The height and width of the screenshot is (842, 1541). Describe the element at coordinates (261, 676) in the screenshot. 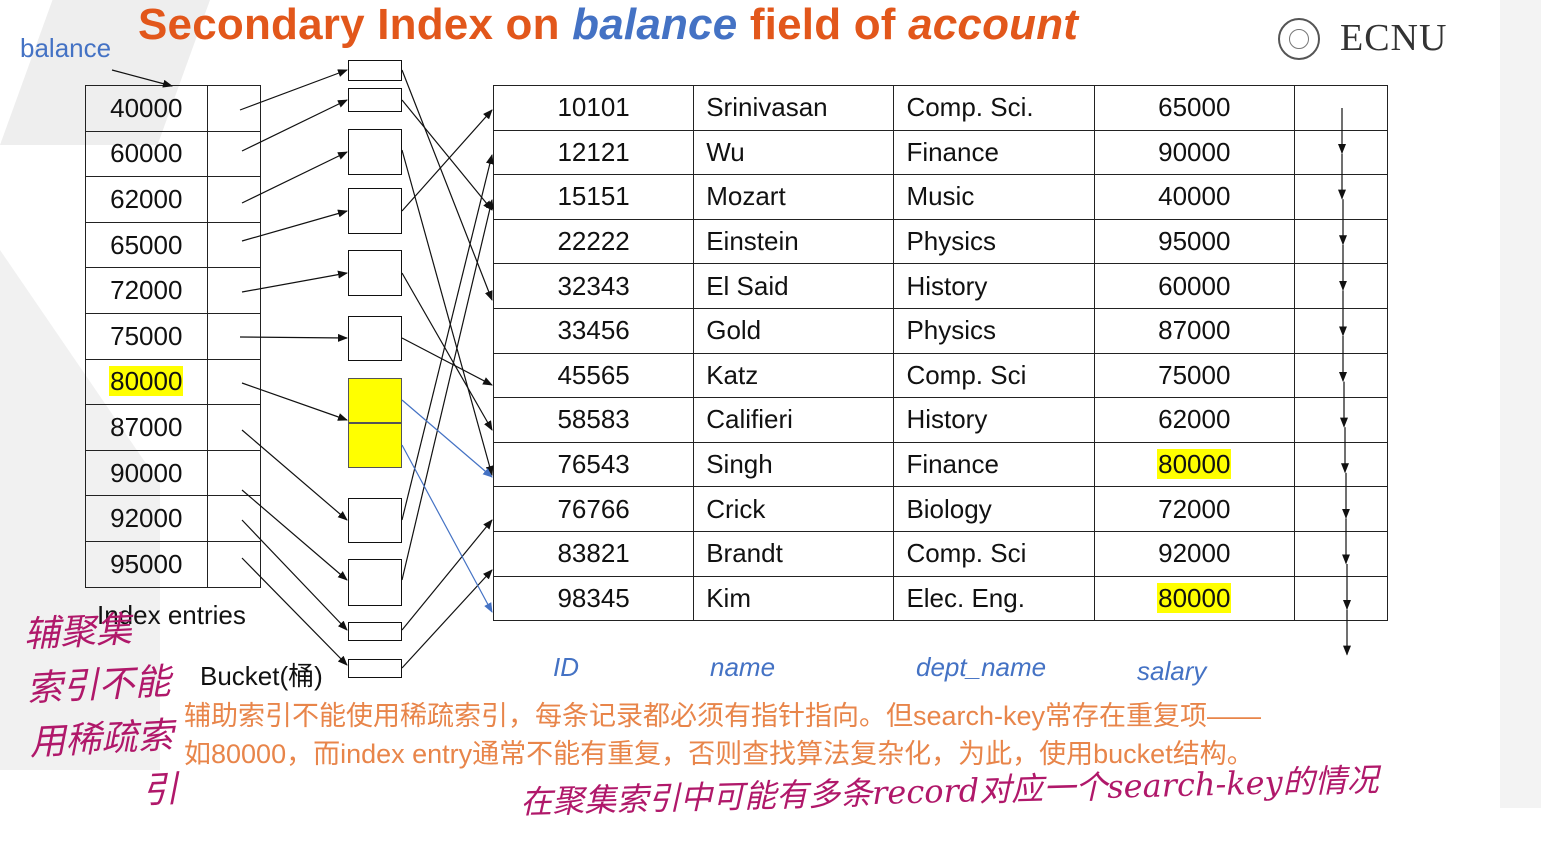

I see `bucket-label: Bucket(桶)` at that location.